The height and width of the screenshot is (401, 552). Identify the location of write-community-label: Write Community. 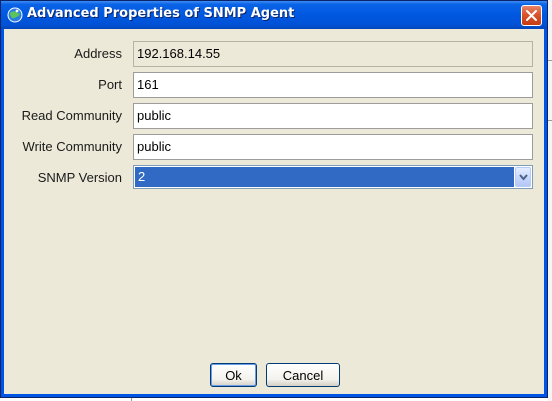
(72, 146).